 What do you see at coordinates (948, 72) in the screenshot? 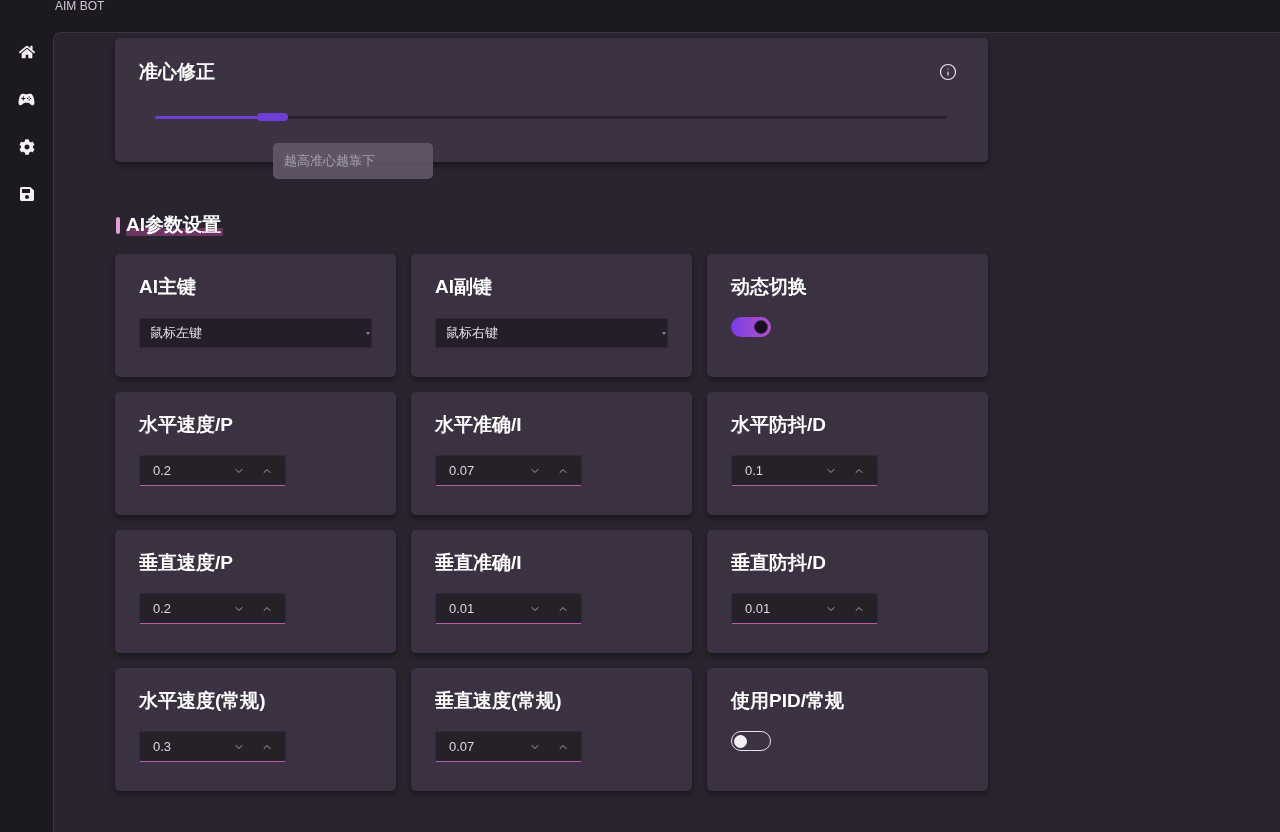
I see `info-icon` at bounding box center [948, 72].